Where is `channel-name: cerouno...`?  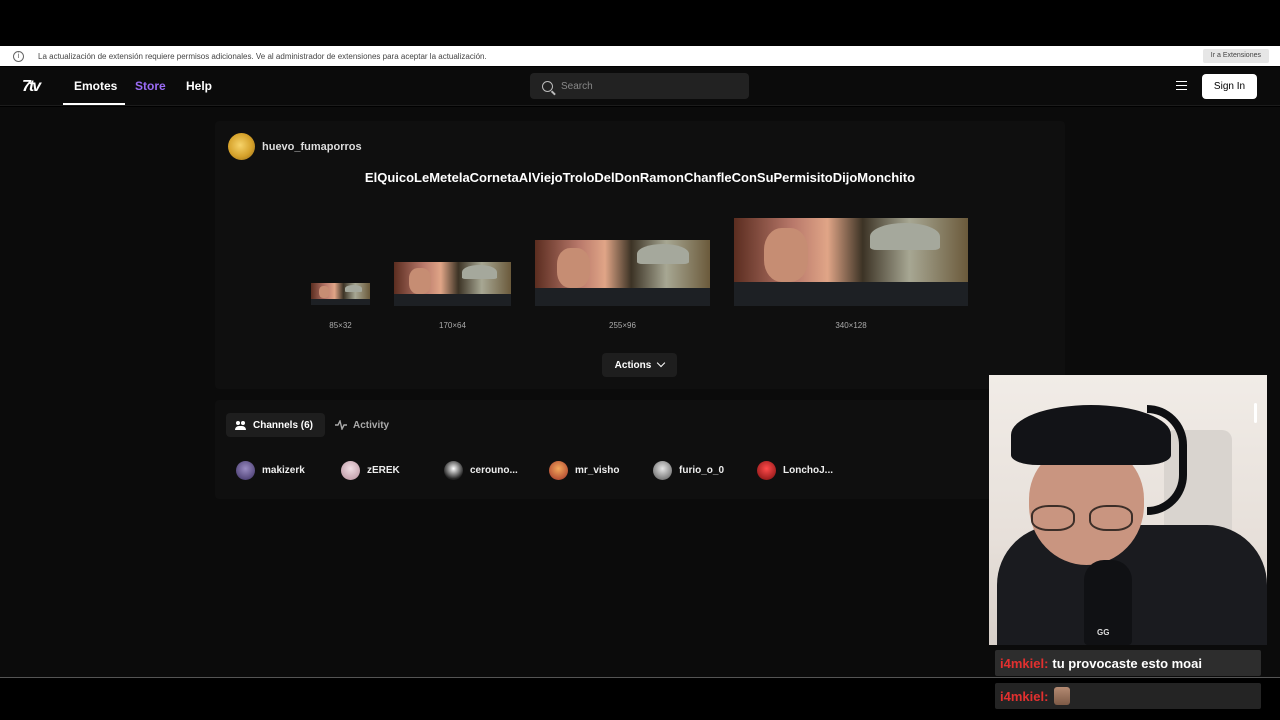 channel-name: cerouno... is located at coordinates (494, 470).